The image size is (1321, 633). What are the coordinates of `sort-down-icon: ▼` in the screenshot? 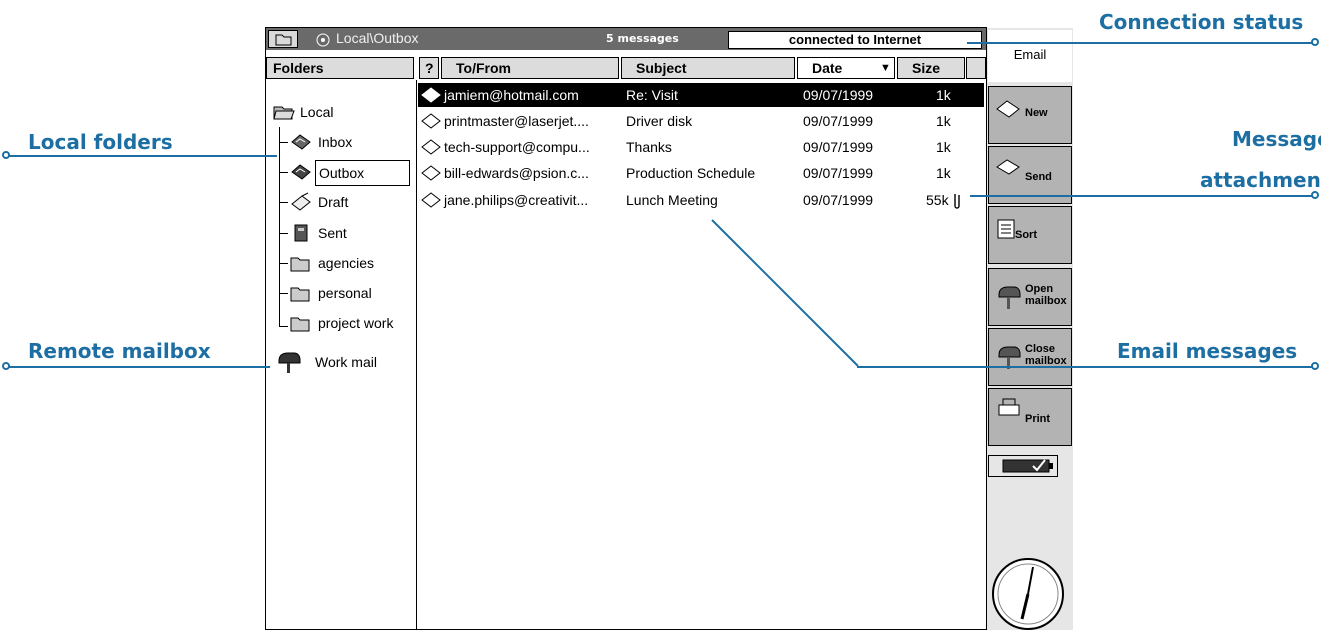 It's located at (885, 68).